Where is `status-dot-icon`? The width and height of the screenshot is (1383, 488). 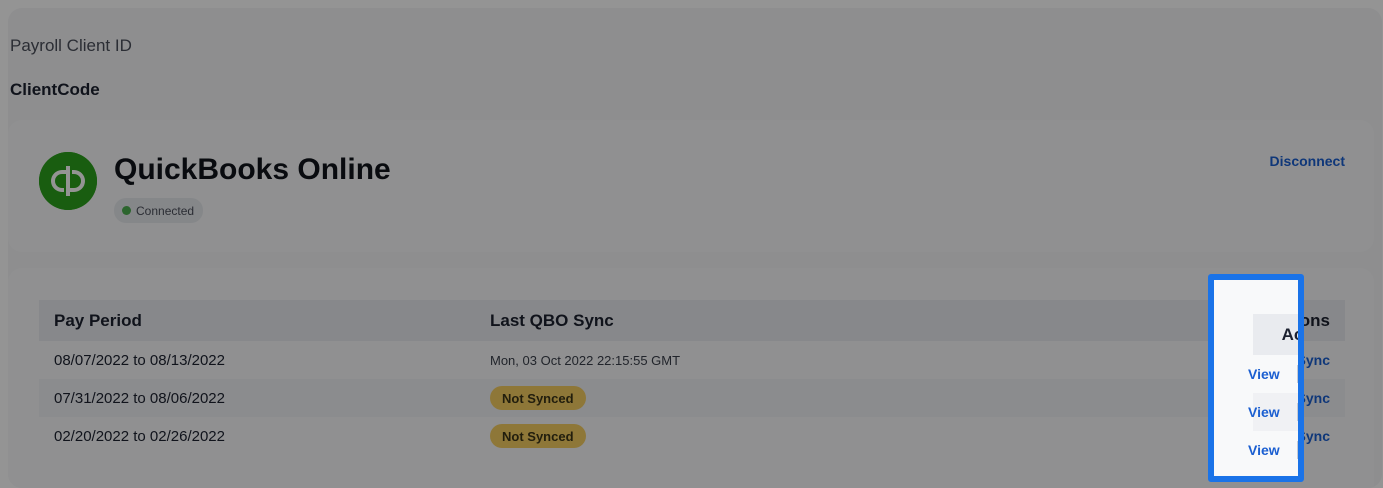 status-dot-icon is located at coordinates (126, 210).